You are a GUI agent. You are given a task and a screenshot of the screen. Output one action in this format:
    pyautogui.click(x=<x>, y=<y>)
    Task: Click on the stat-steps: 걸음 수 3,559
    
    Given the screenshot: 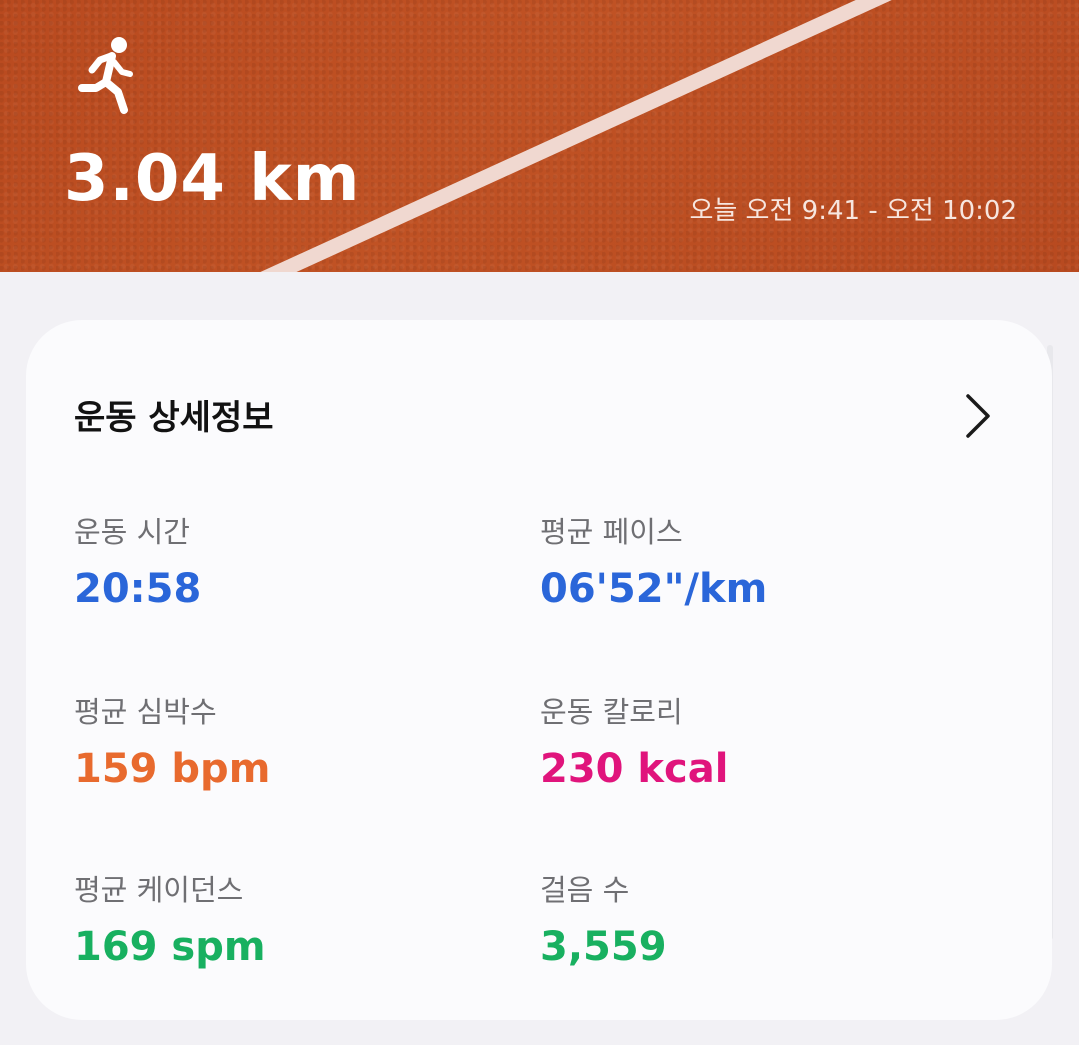 What is the action you would take?
    pyautogui.click(x=750, y=920)
    